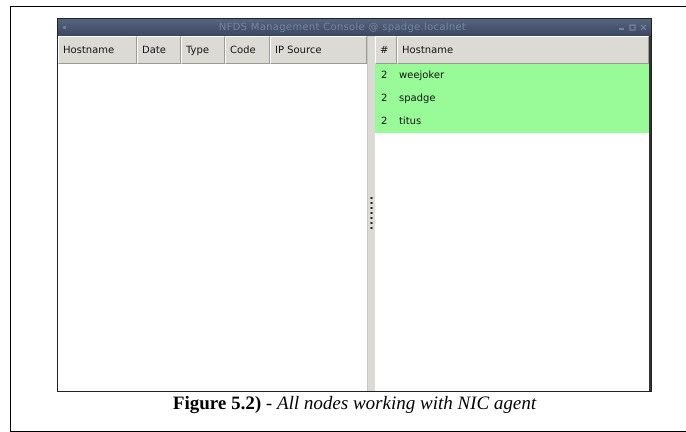 This screenshot has height=432, width=686. I want to click on window-title: NFDS Management Console @ spadge.localnet, so click(343, 27).